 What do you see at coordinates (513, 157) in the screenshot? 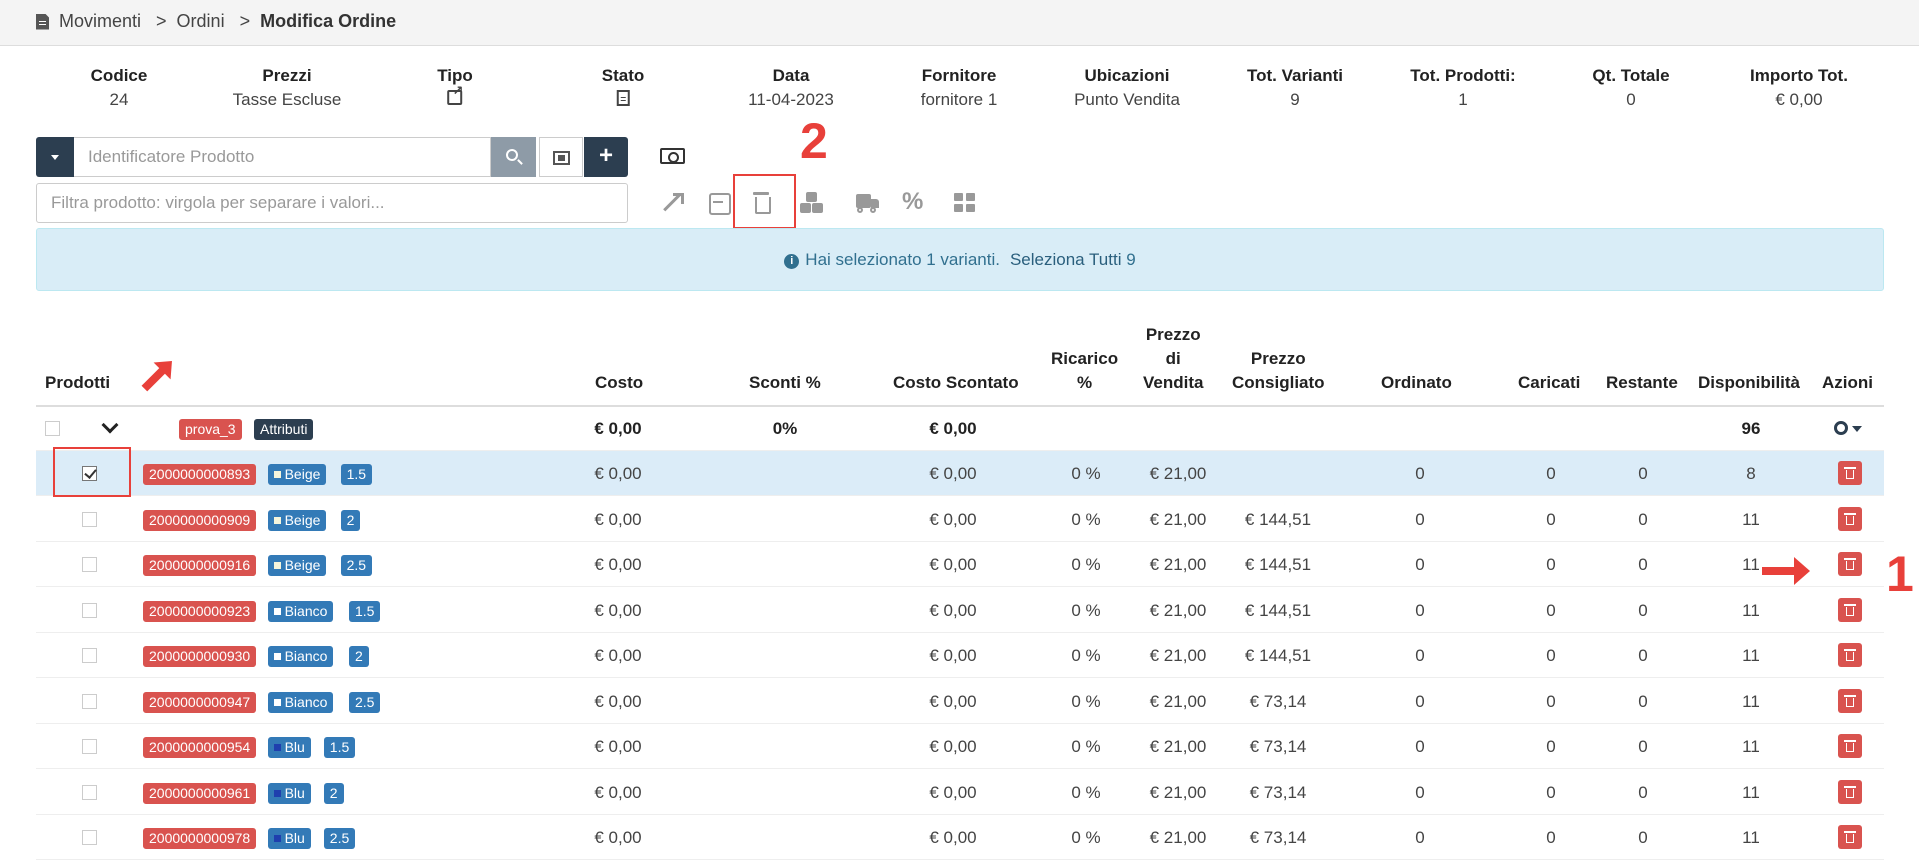
I see `search-button` at bounding box center [513, 157].